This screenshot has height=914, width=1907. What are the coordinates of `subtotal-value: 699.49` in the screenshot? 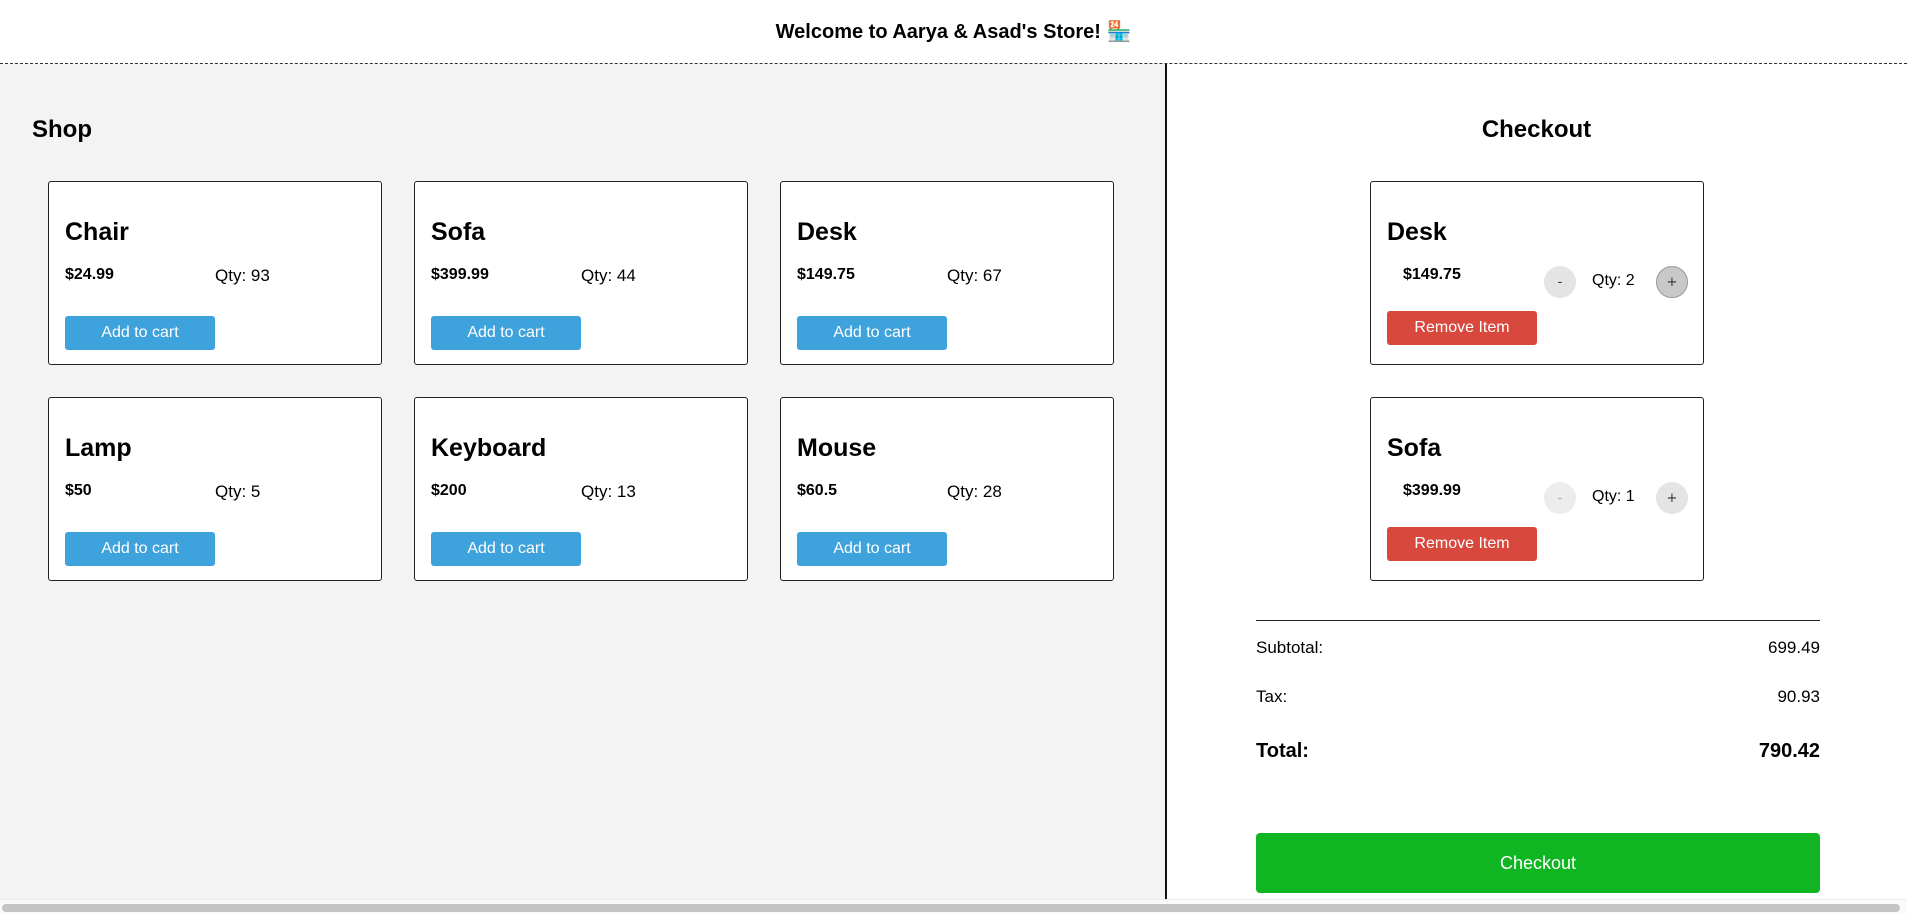 It's located at (1794, 647).